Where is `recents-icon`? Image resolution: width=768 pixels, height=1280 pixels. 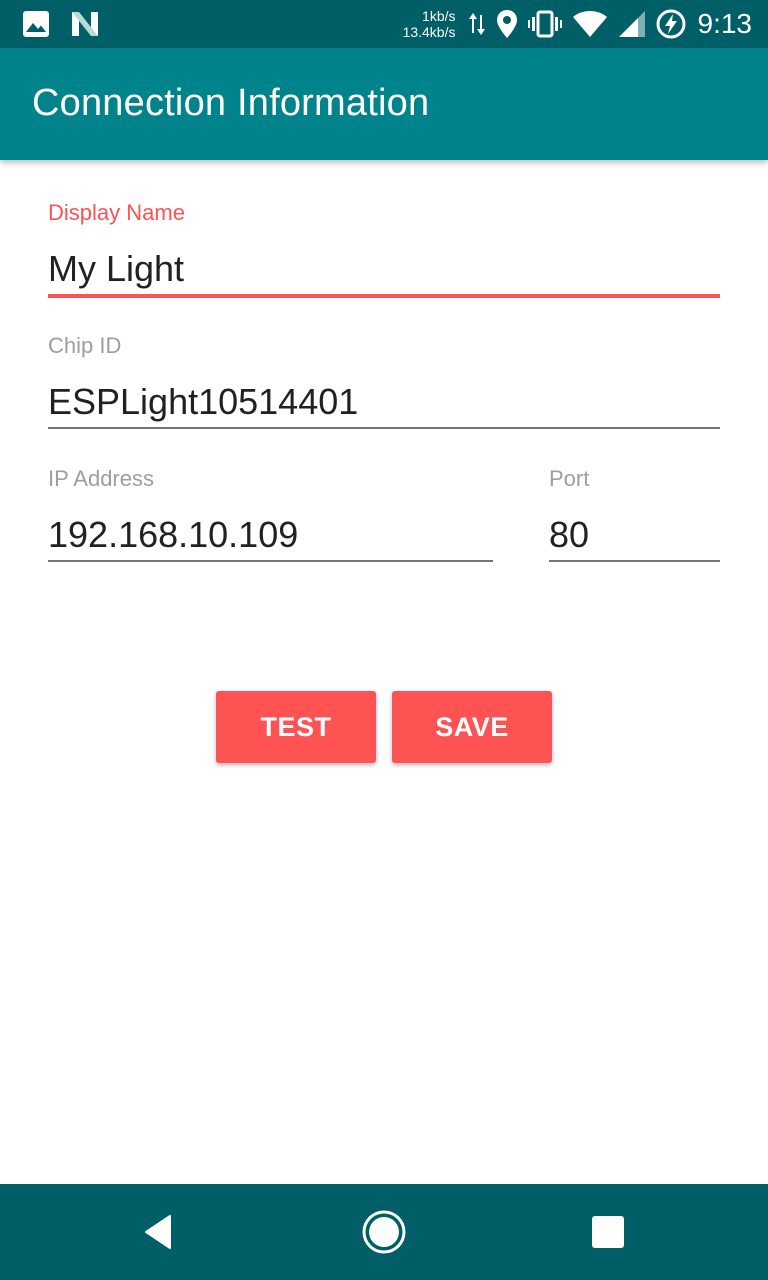 recents-icon is located at coordinates (608, 1232).